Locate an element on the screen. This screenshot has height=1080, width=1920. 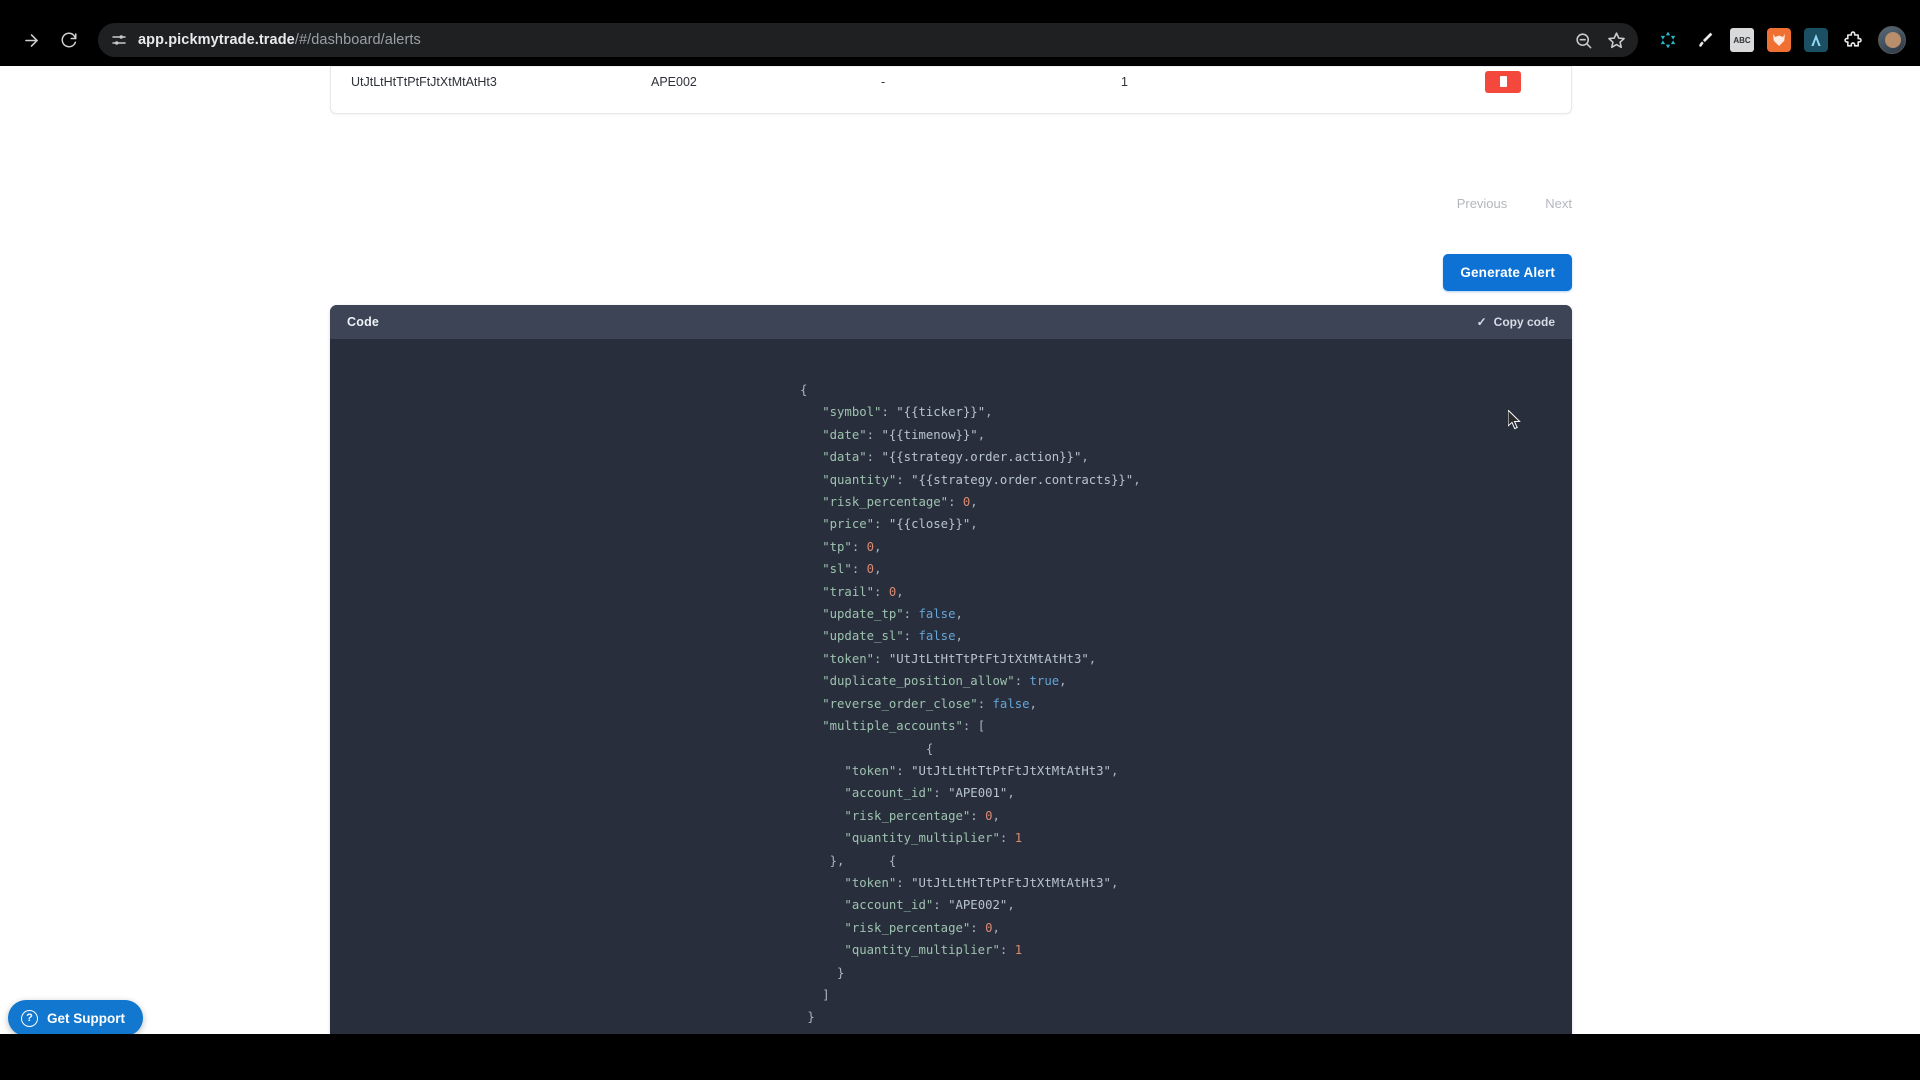
row-dash: - is located at coordinates (883, 81).